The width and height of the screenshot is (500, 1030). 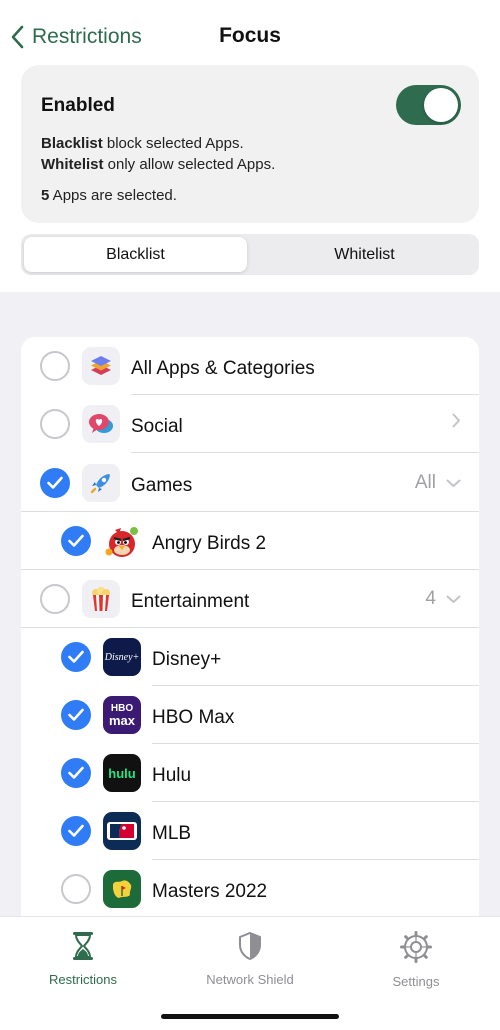 What do you see at coordinates (122, 708) in the screenshot?
I see `hbo-logo-text: HBO` at bounding box center [122, 708].